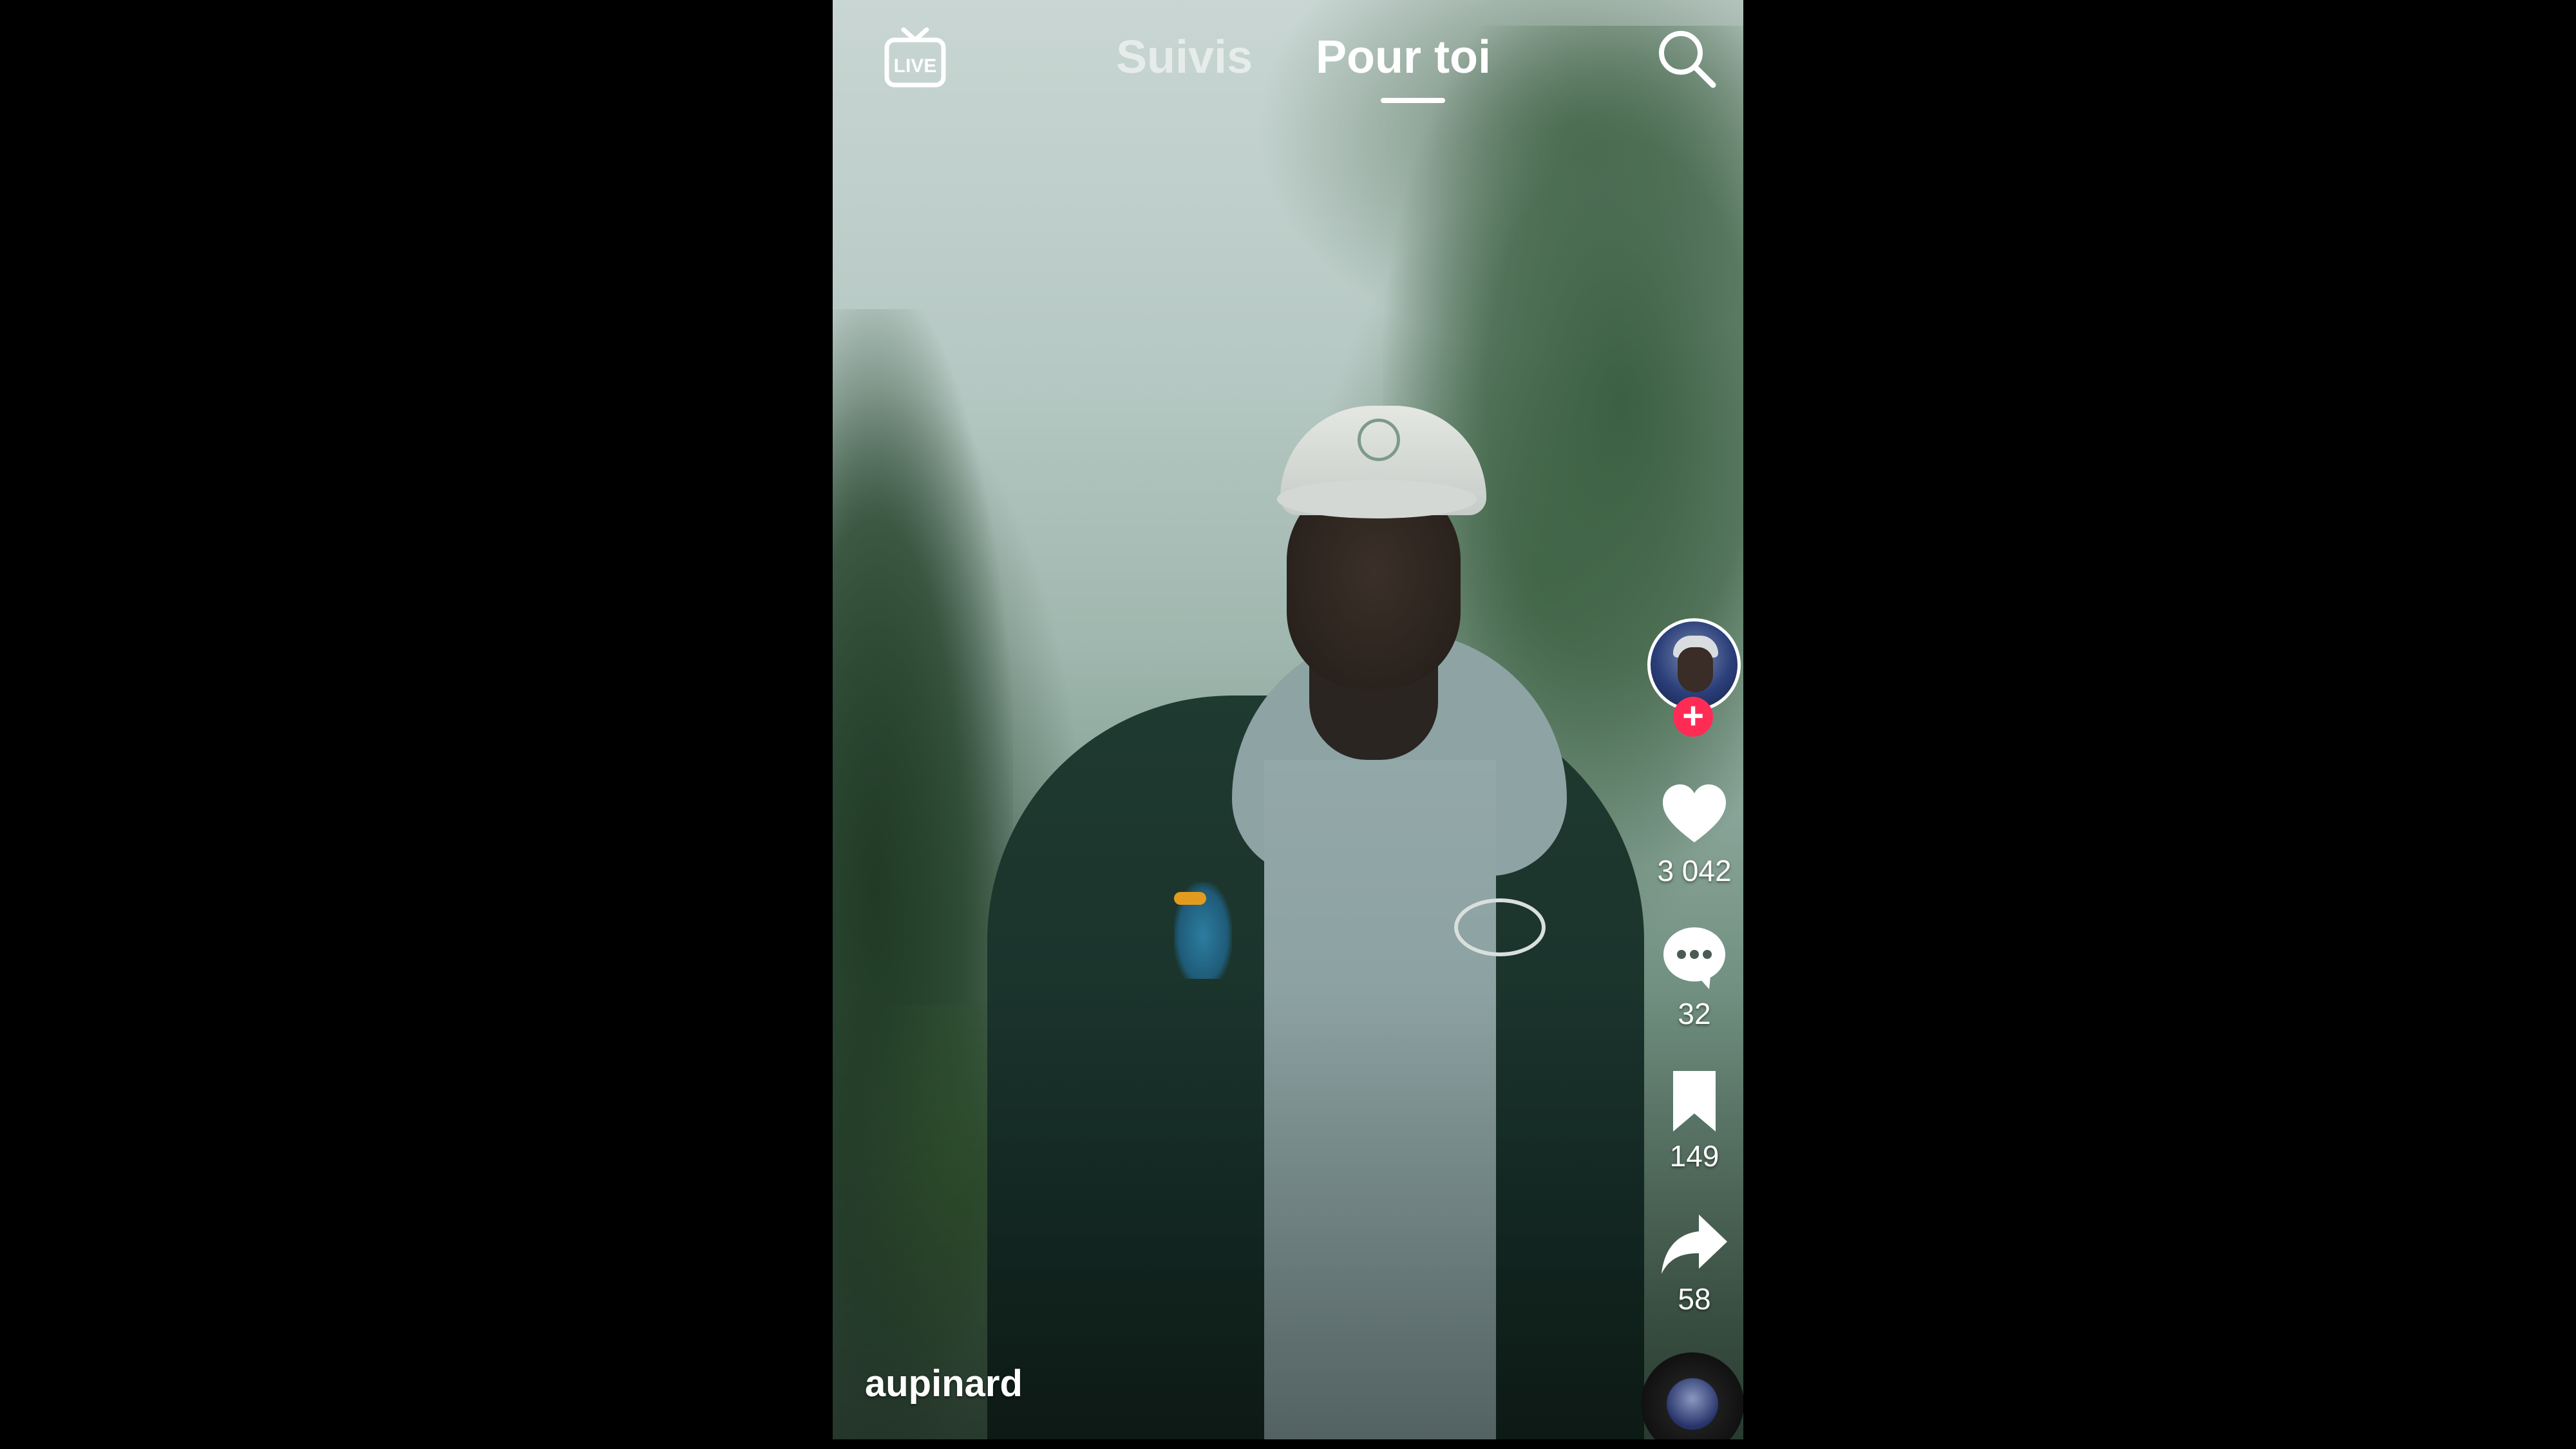  What do you see at coordinates (1694, 1013) in the screenshot?
I see `comment-count: 32` at bounding box center [1694, 1013].